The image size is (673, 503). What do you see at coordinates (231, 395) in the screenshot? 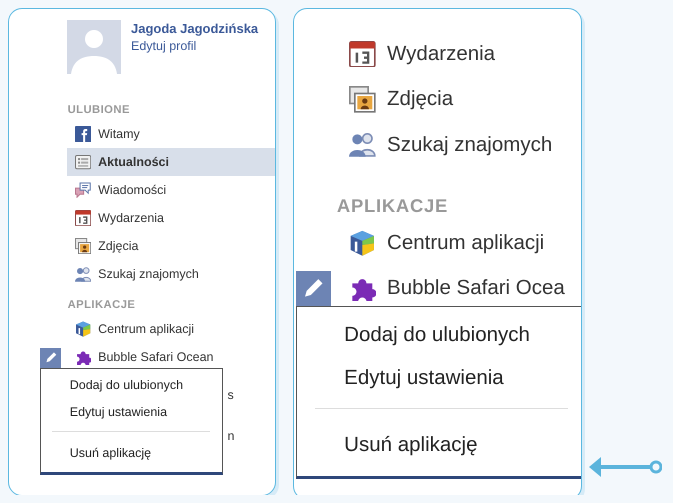
I see `covered-item-text: s` at bounding box center [231, 395].